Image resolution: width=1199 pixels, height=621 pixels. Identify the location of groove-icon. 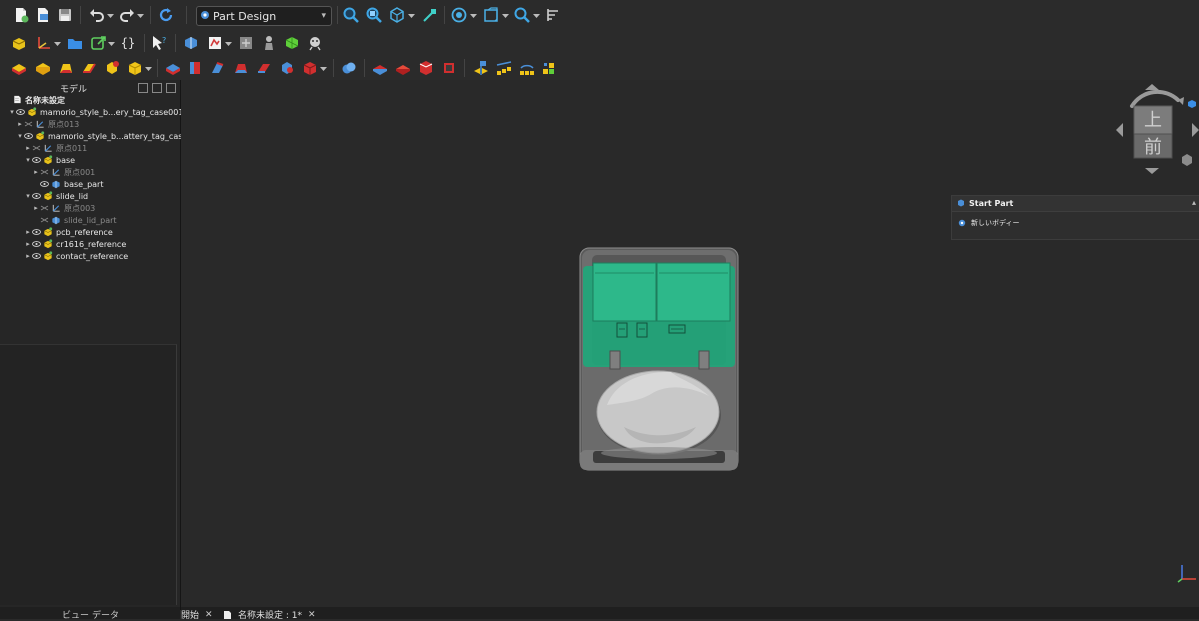
(218, 68).